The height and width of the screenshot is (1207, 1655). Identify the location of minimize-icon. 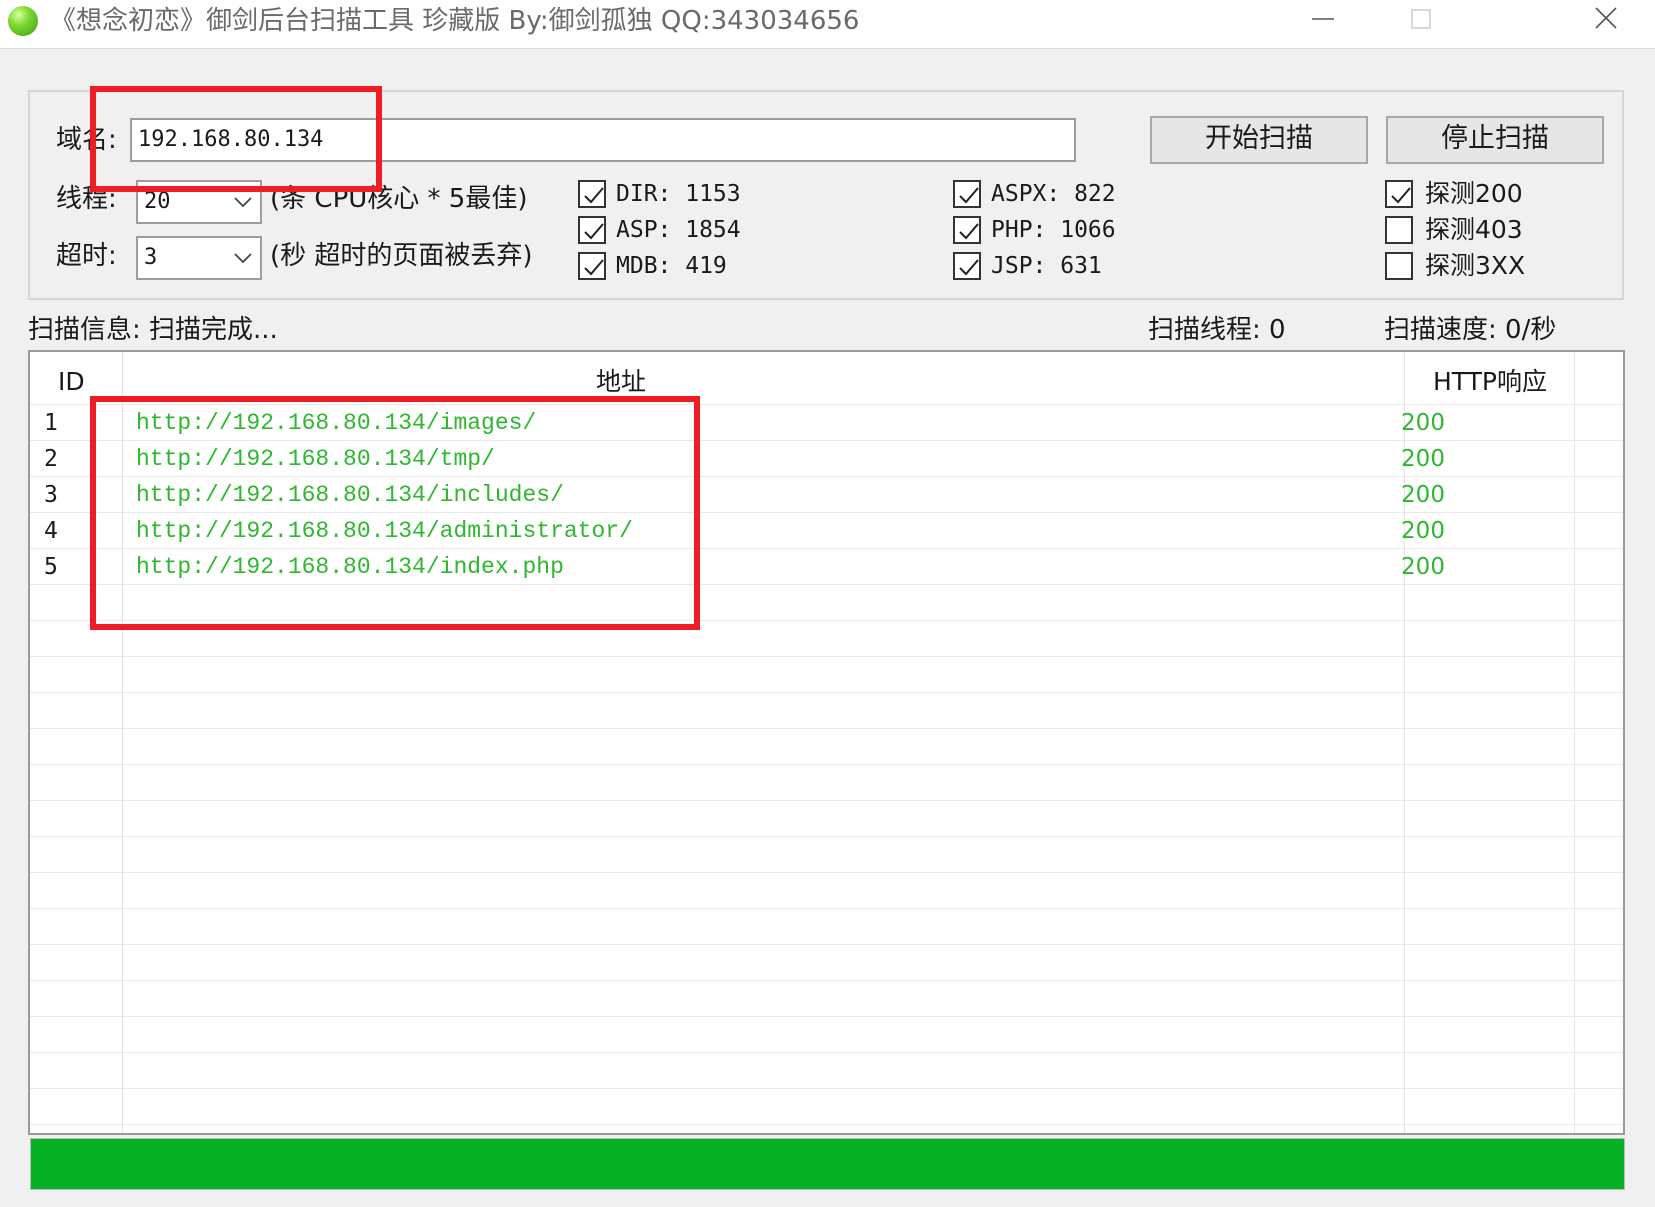
(1323, 19).